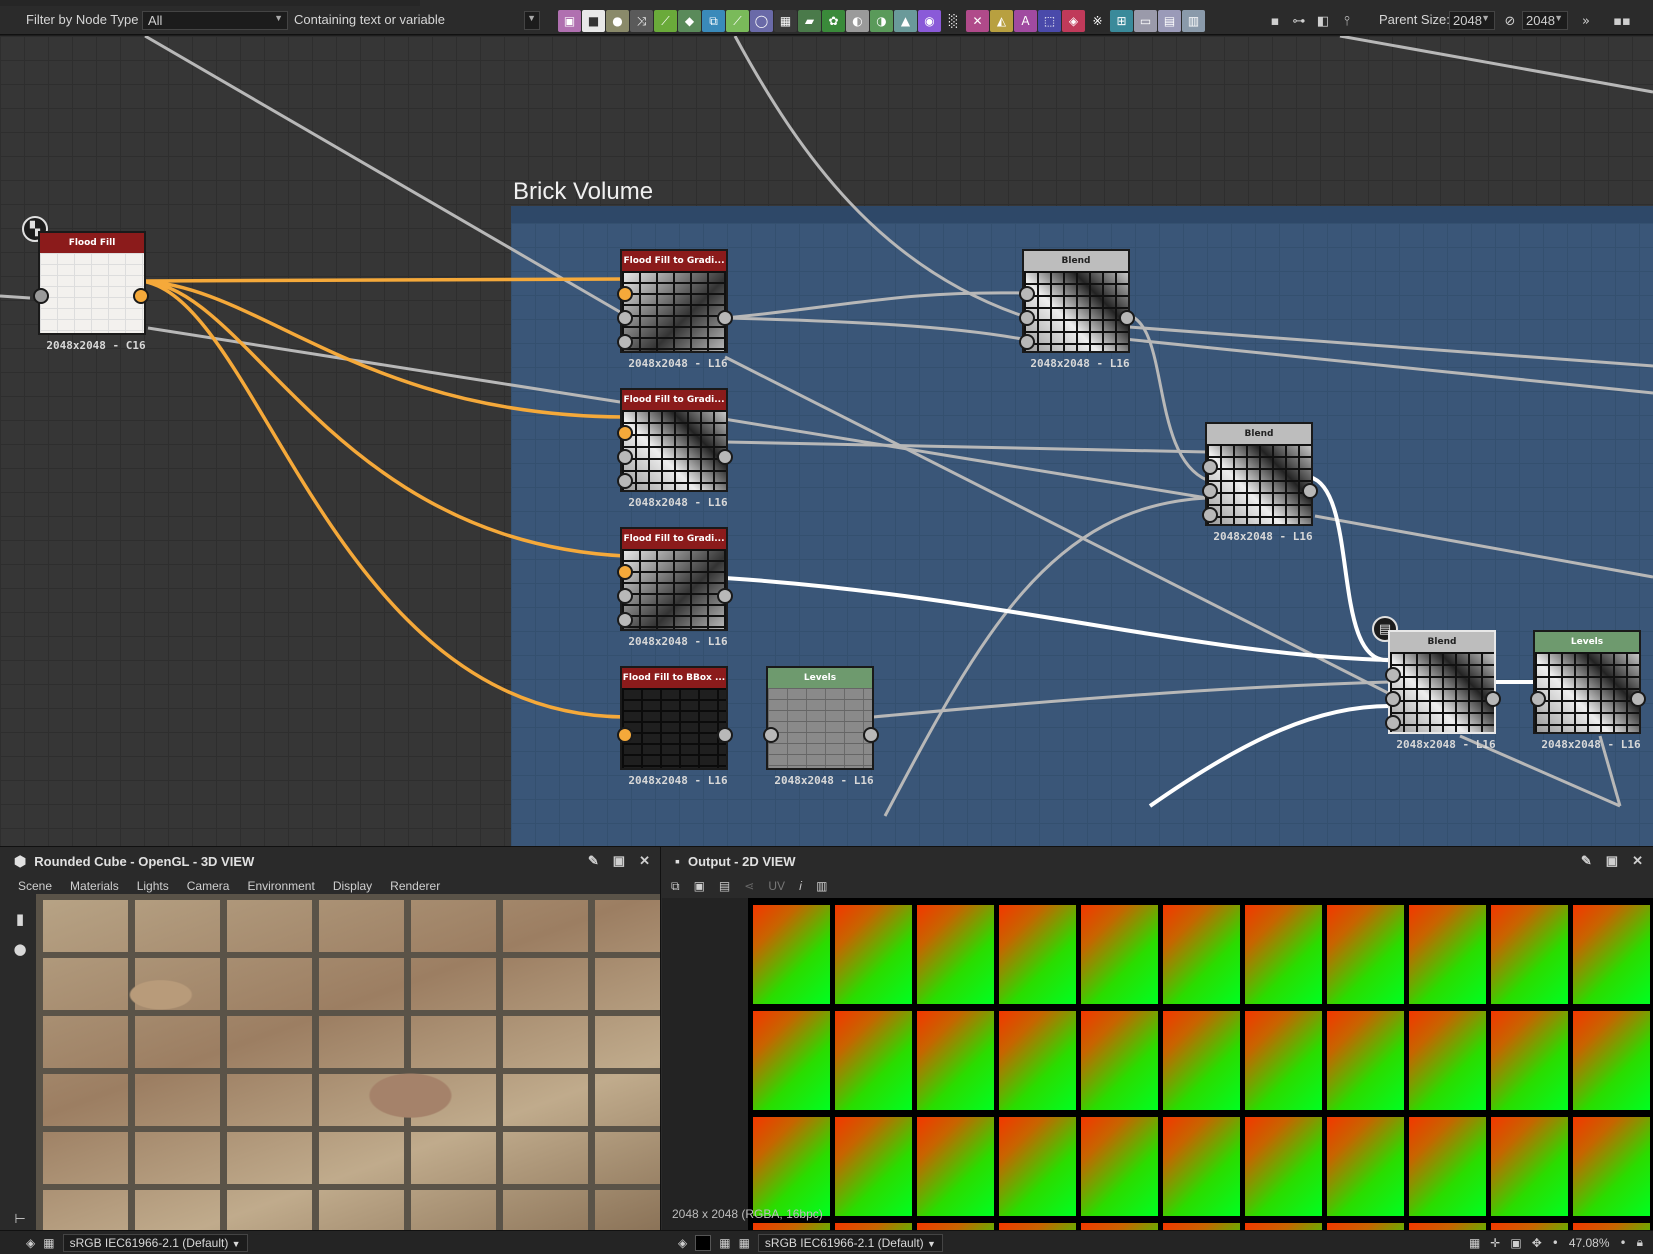 This screenshot has width=1653, height=1254. What do you see at coordinates (1073, 21) in the screenshot?
I see `paint-bucket-icon: ◈` at bounding box center [1073, 21].